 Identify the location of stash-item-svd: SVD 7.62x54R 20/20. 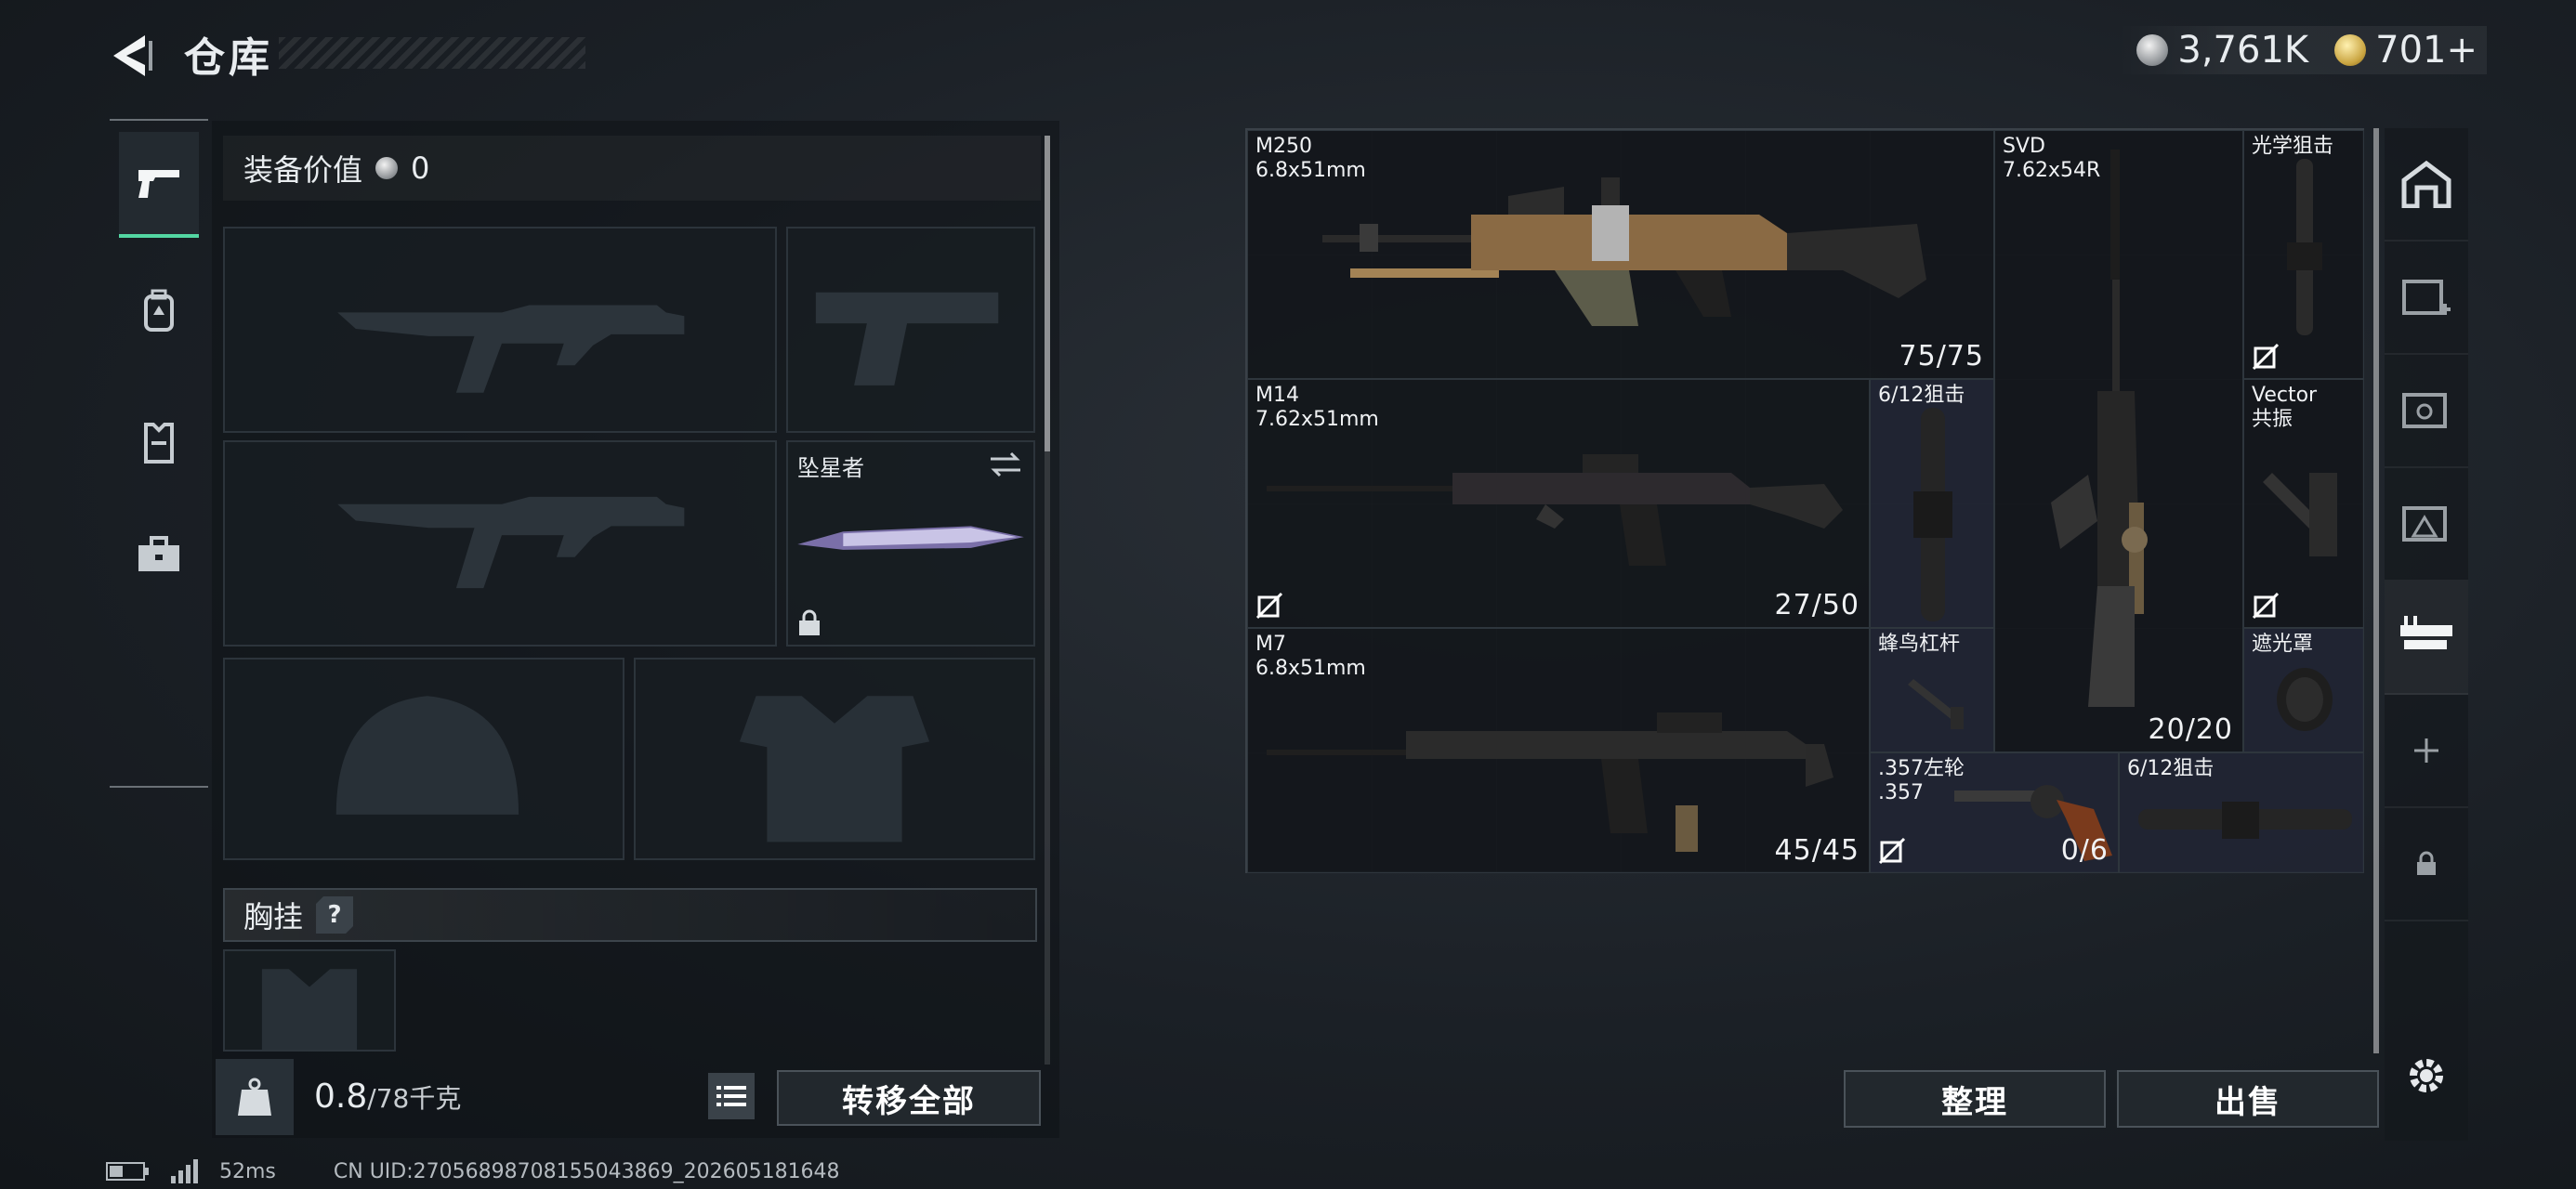
(2118, 441).